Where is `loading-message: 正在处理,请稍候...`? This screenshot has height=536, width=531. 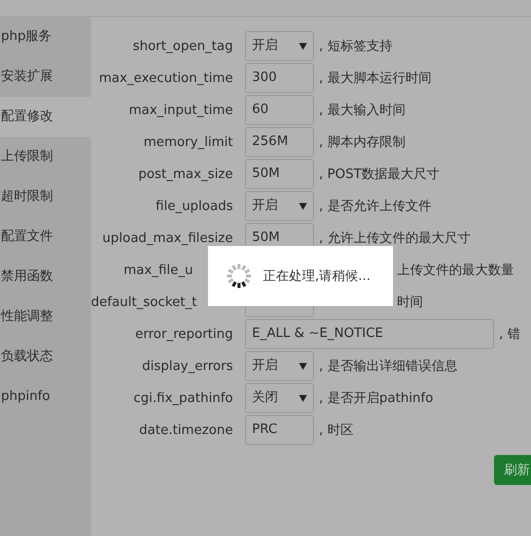 loading-message: 正在处理,请稍候... is located at coordinates (317, 276).